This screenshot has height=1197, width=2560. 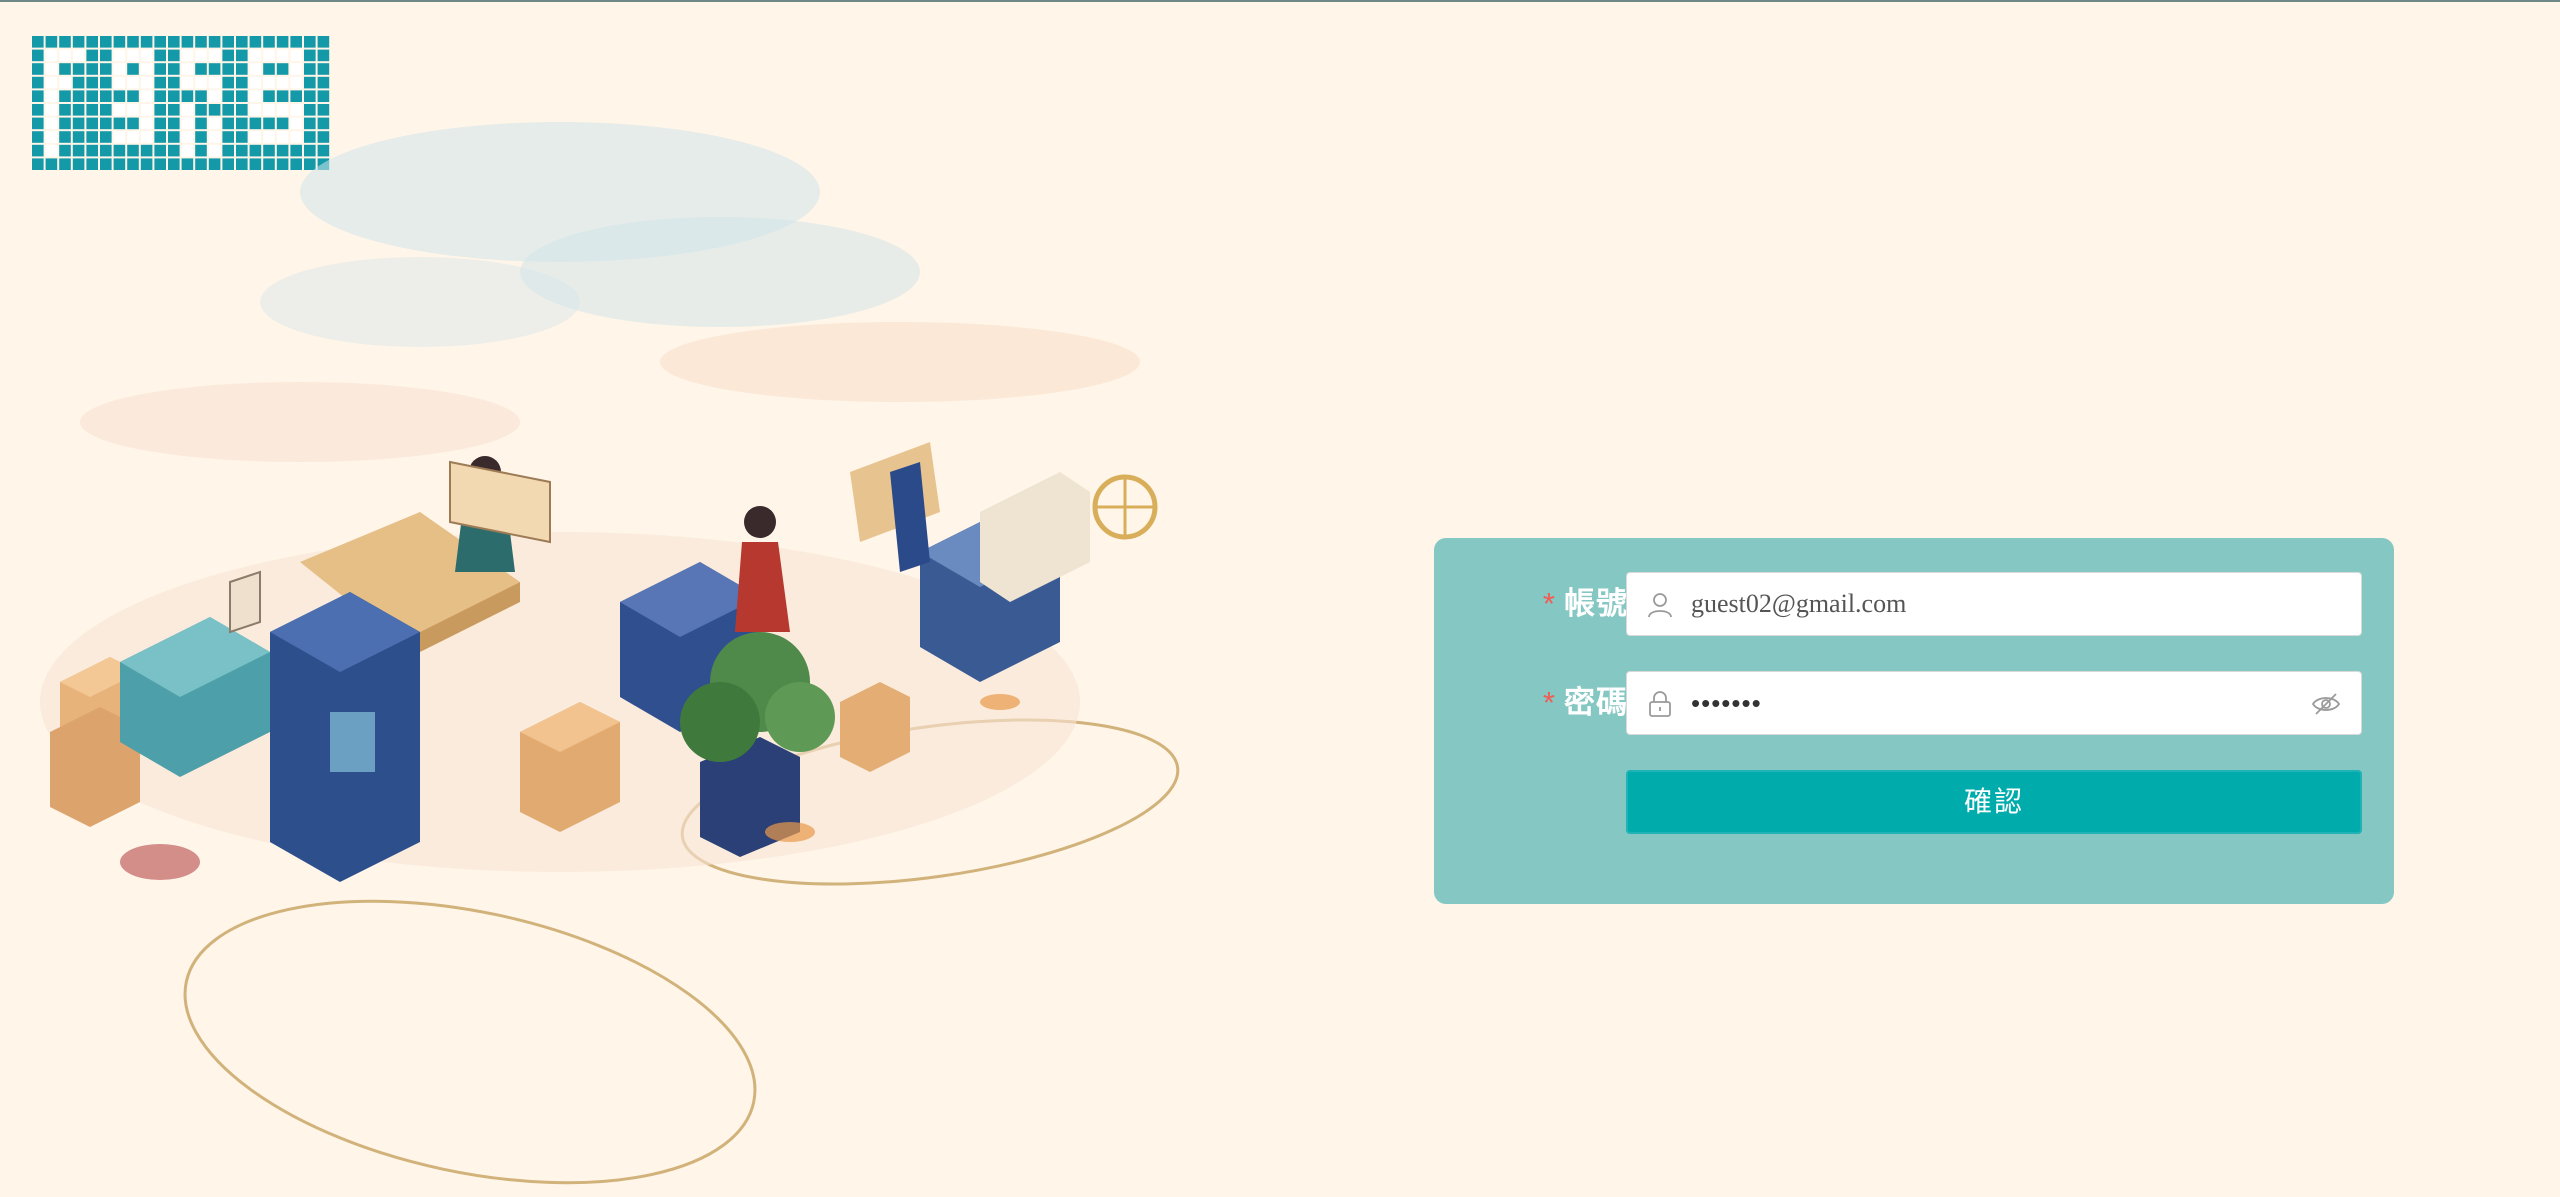 I want to click on submit-row: 確認, so click(x=1914, y=802).